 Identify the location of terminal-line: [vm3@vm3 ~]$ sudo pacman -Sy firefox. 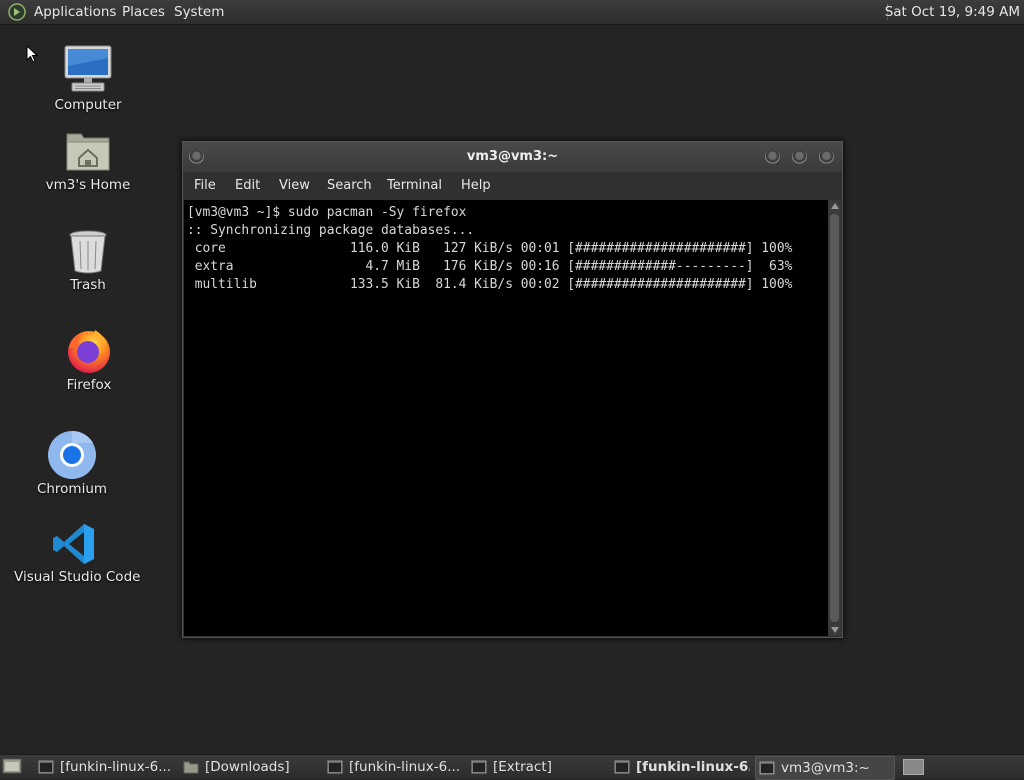
(327, 212).